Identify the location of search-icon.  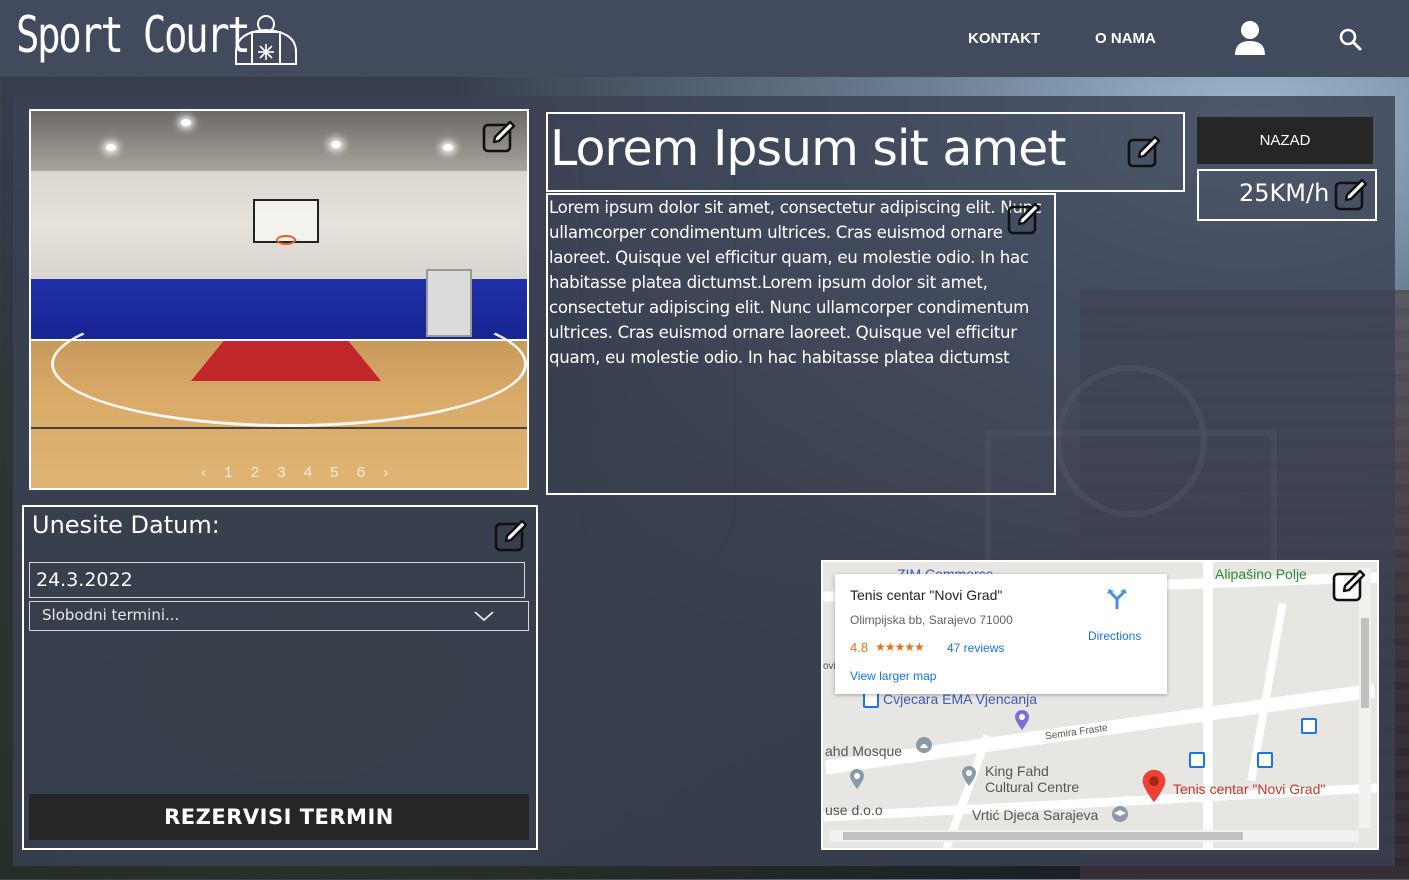
(1350, 39).